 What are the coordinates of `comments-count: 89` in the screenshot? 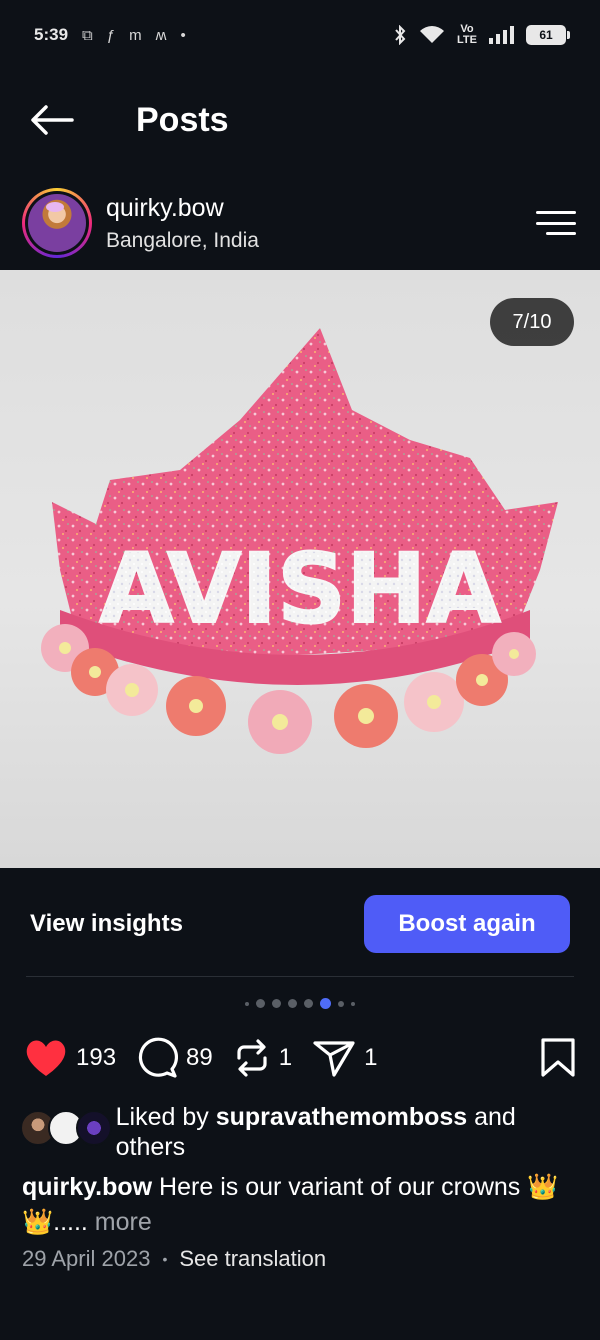 It's located at (199, 1058).